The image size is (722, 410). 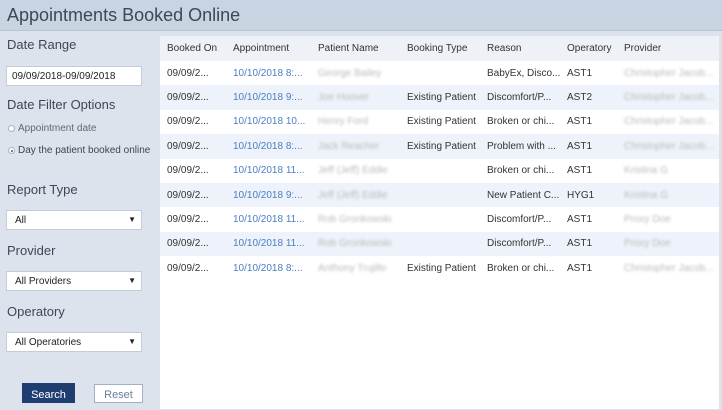 I want to click on provider-cell: Proxy Doe, so click(x=647, y=244).